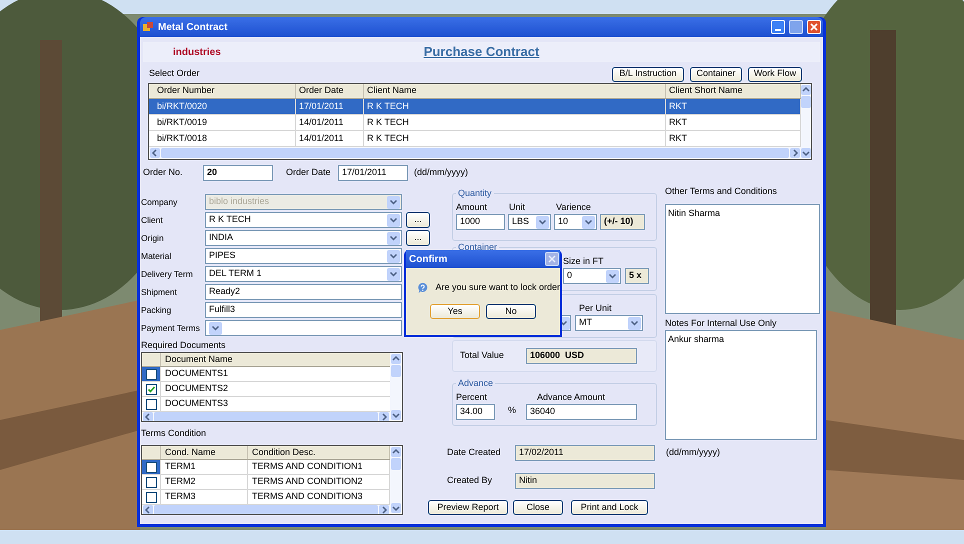 This screenshot has width=964, height=544. I want to click on text-field: 5 x, so click(637, 276).